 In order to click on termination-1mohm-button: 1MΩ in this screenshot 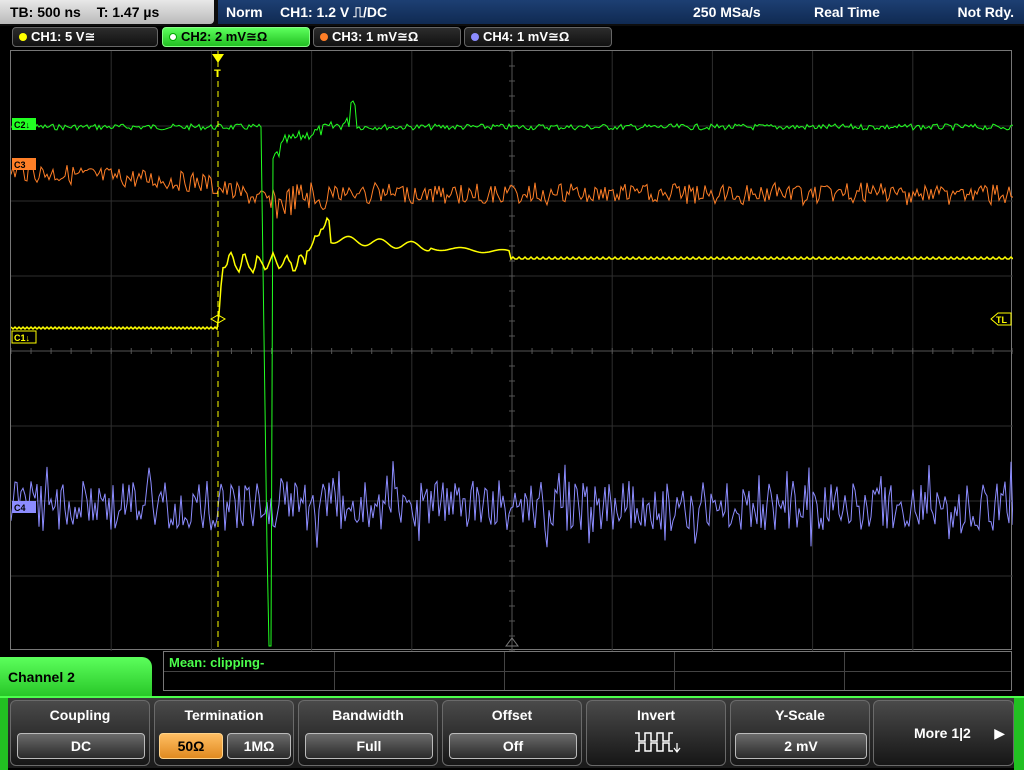, I will do `click(259, 746)`.